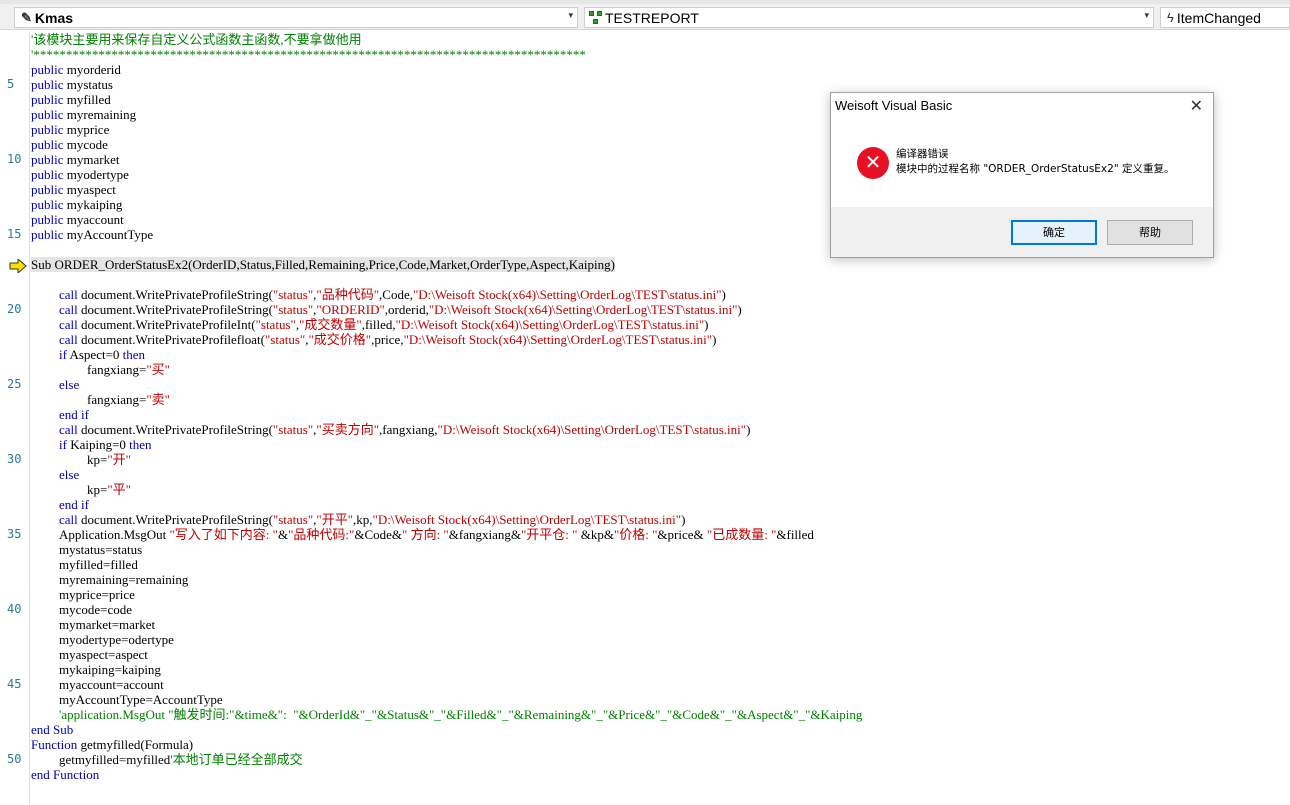  I want to click on line-number: 15, so click(14, 234).